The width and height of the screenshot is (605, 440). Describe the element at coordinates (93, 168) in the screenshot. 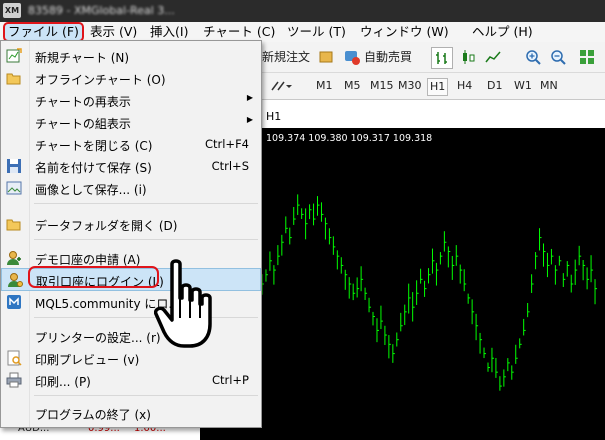

I see `menu-item-label: 名前を付けて保存 (S)` at that location.